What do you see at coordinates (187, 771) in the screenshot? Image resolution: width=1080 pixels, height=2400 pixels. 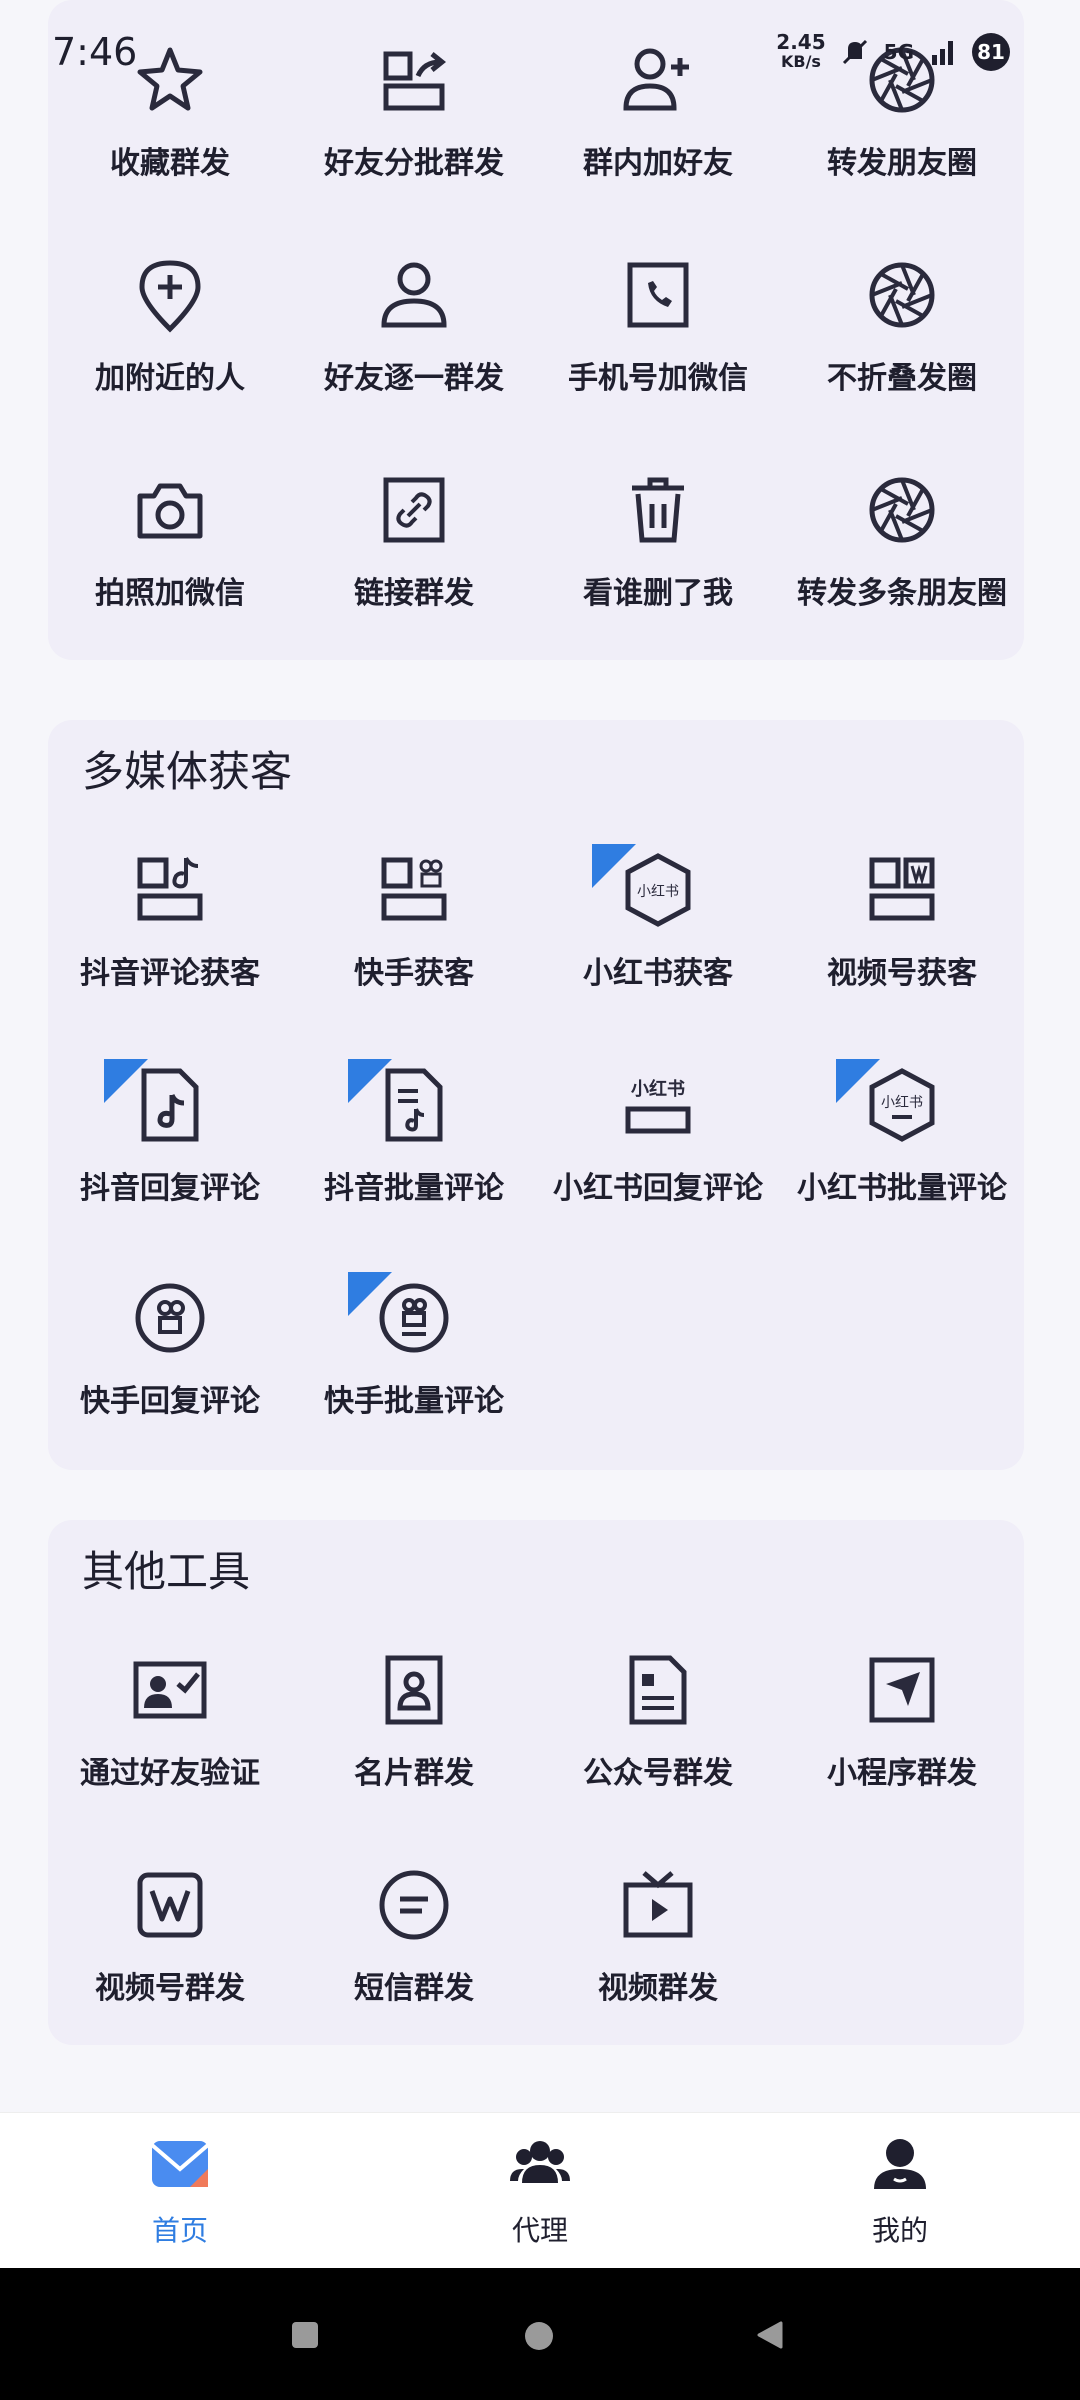 I see `section-title-media: 多媒体获客` at bounding box center [187, 771].